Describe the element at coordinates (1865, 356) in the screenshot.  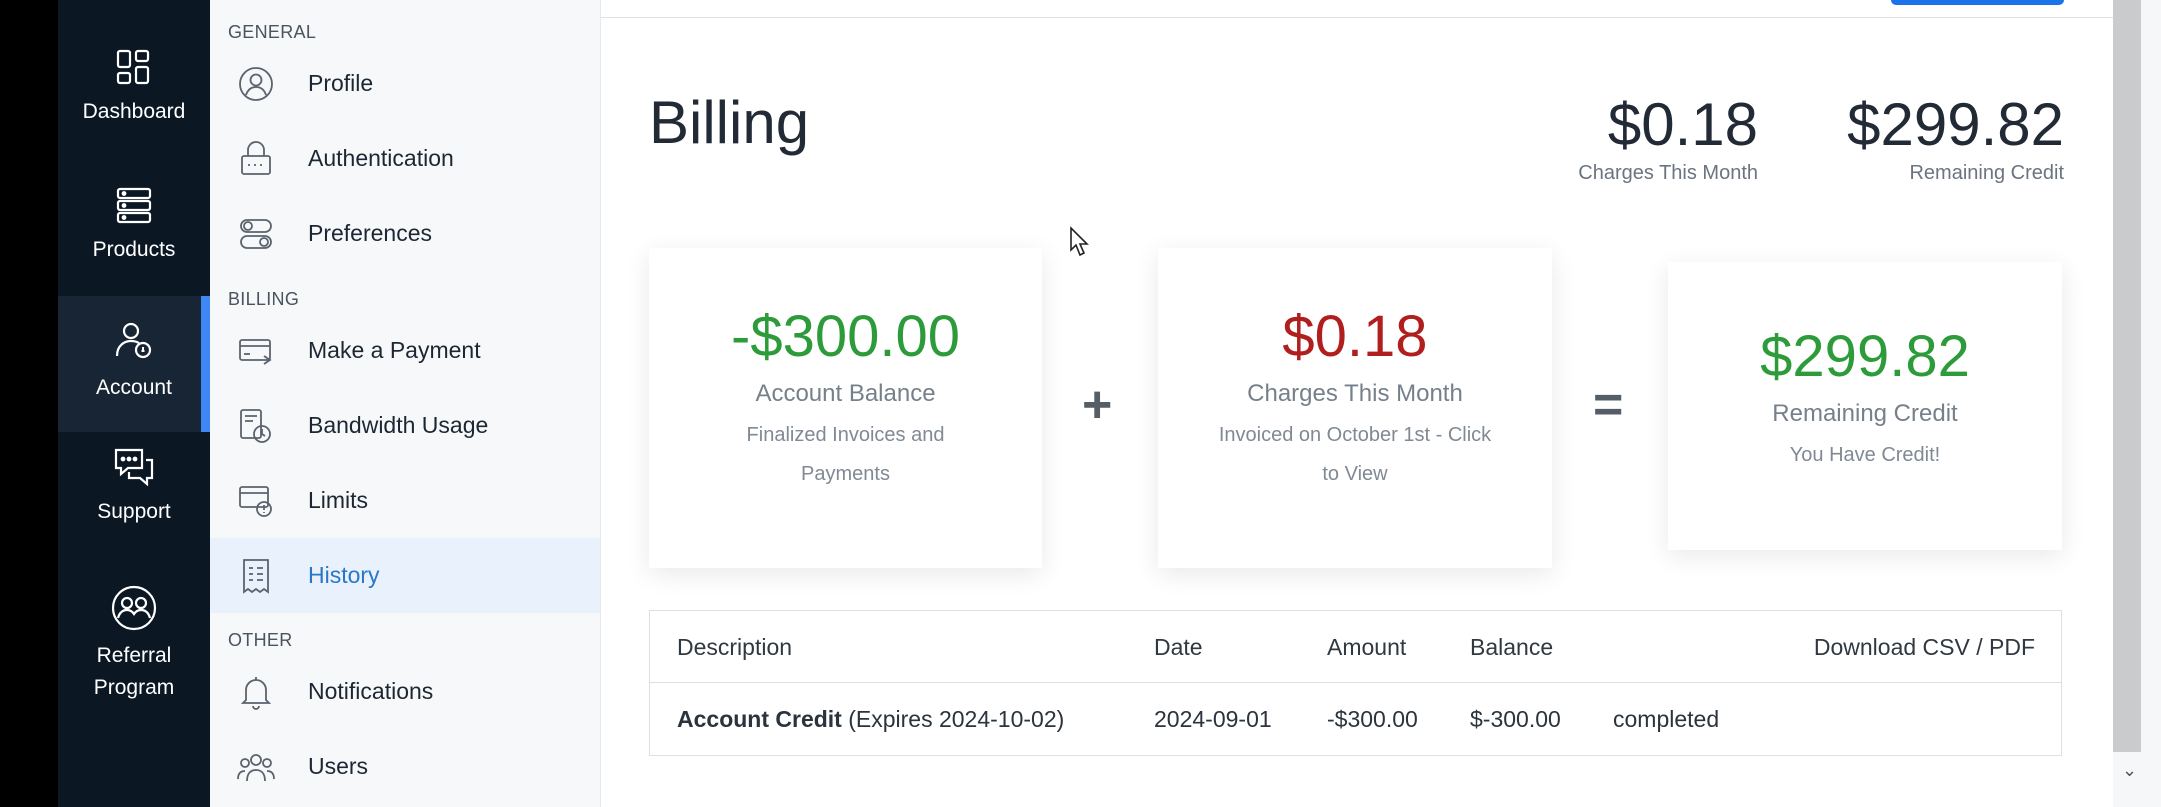
I see `remaining-credit-amount: $299.82` at that location.